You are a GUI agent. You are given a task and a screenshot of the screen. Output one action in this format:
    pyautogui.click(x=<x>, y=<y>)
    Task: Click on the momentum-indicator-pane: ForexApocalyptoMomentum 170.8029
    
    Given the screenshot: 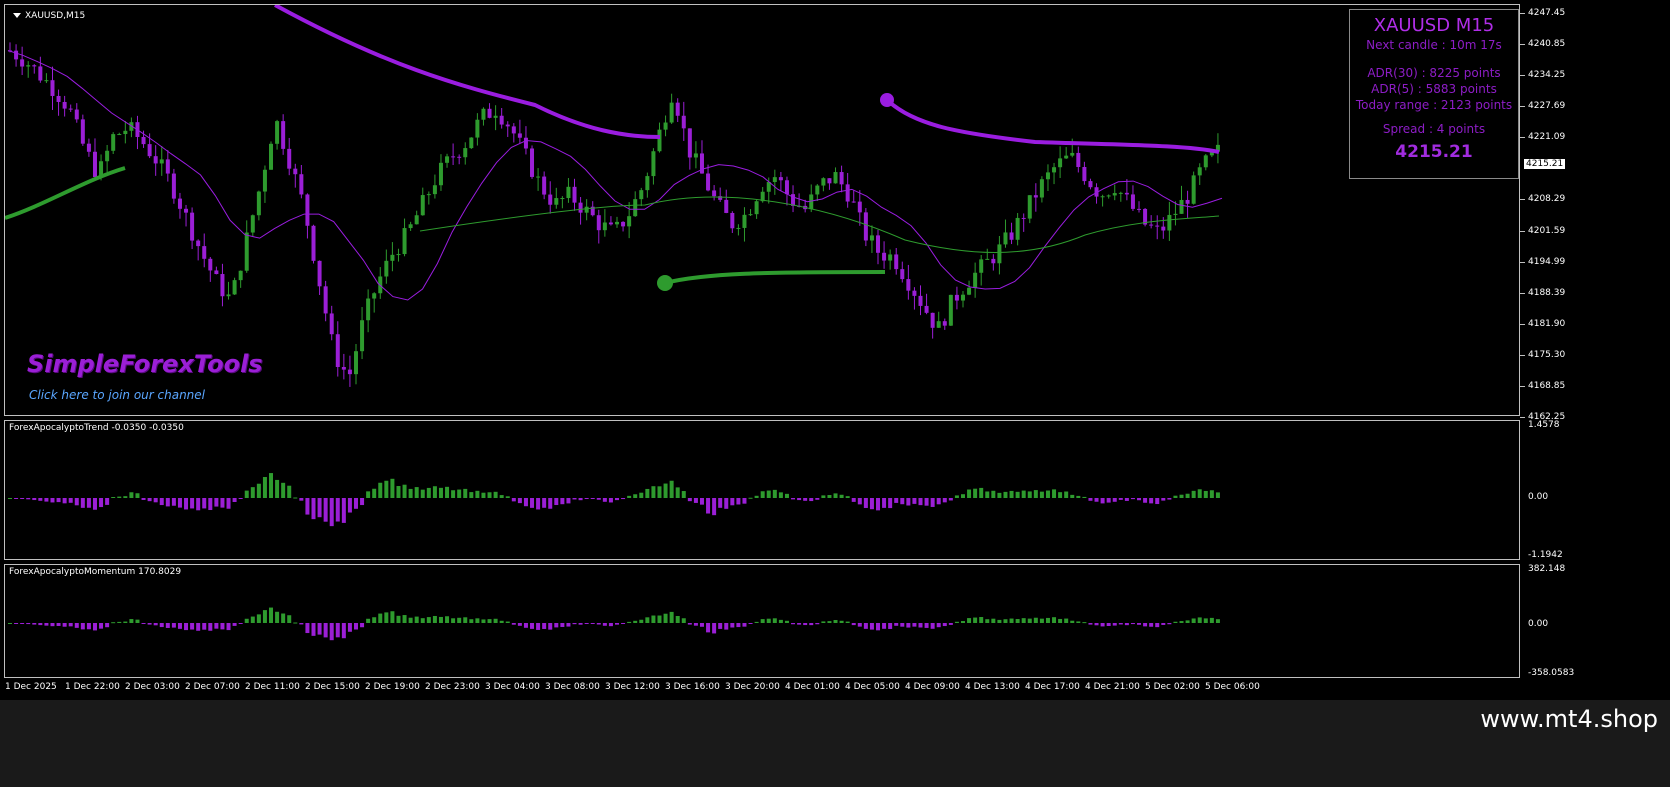 What is the action you would take?
    pyautogui.click(x=762, y=621)
    